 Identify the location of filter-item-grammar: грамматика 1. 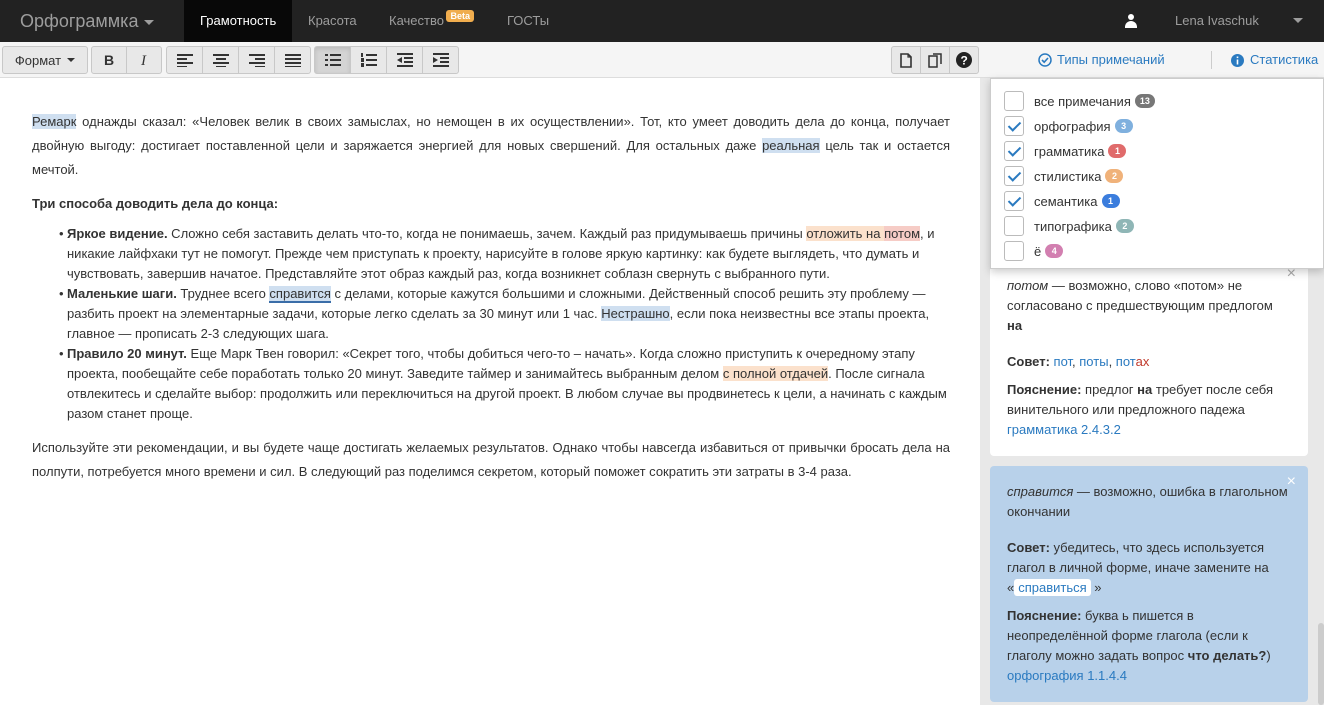
(1065, 151).